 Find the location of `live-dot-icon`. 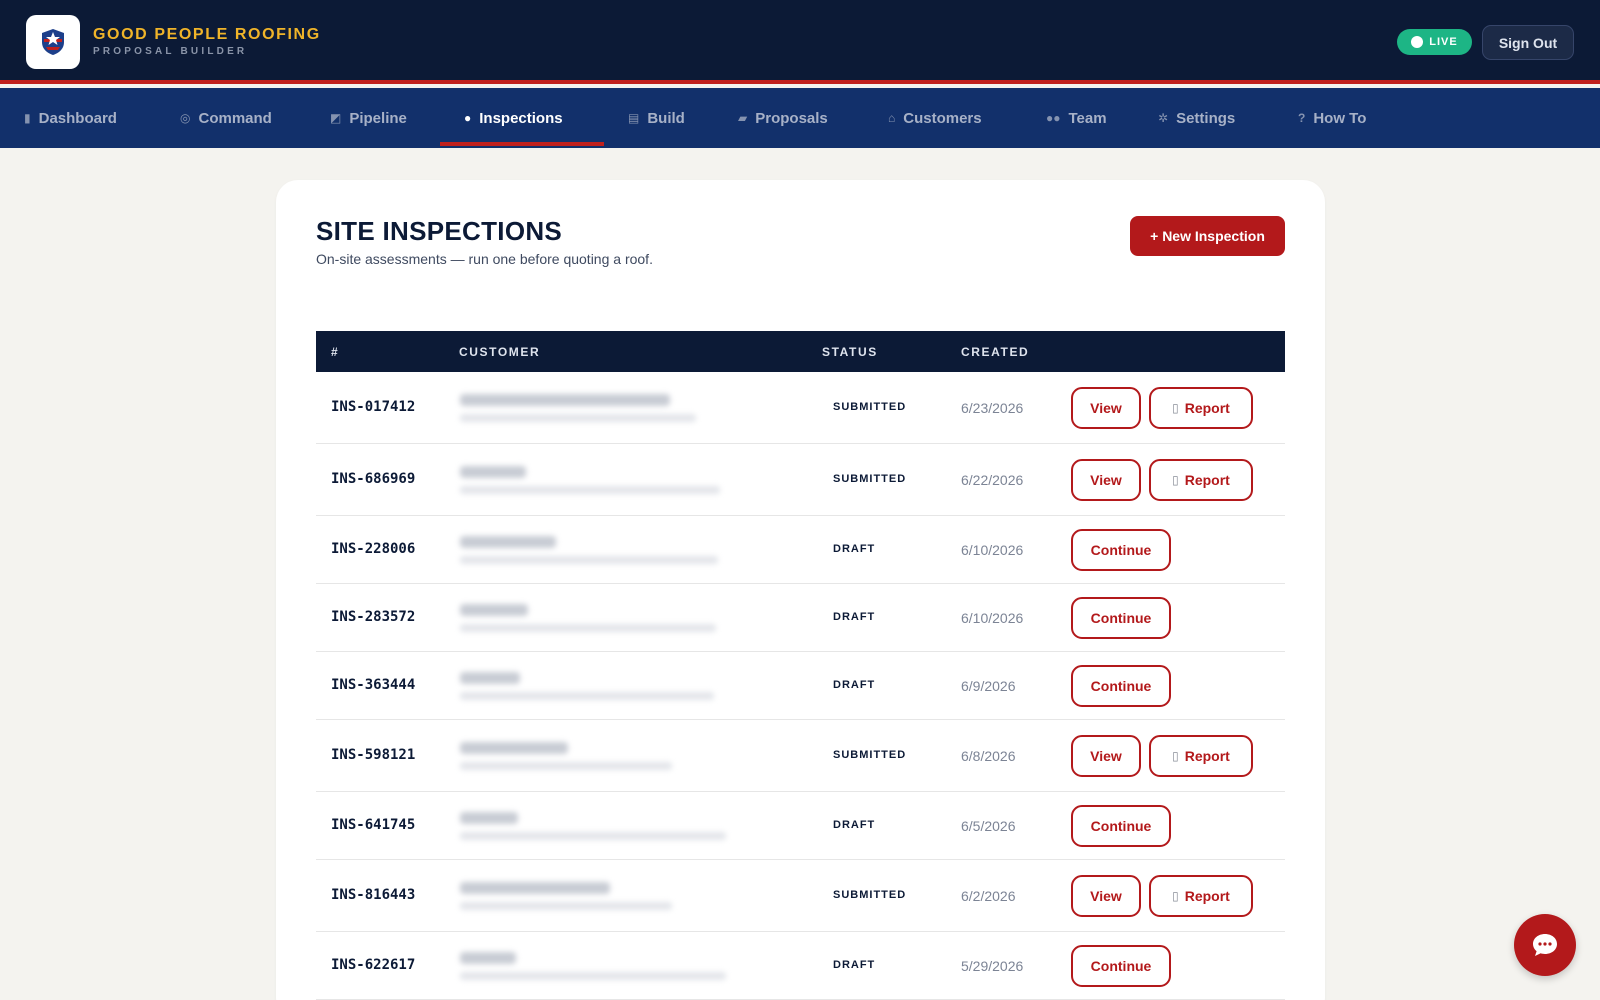

live-dot-icon is located at coordinates (1417, 42).